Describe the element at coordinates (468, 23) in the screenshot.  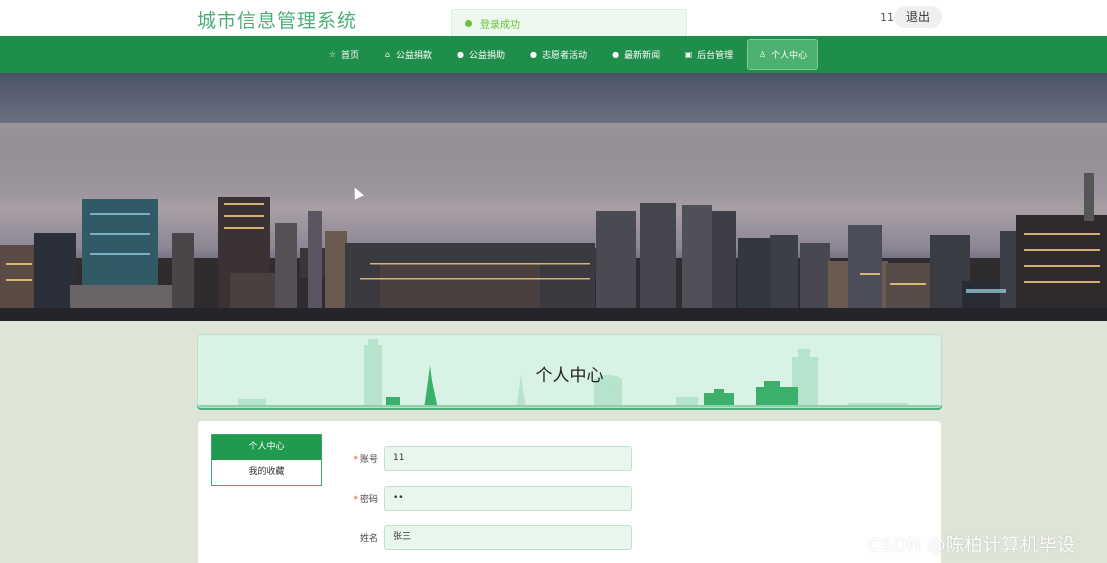
I see `success-dot-icon` at that location.